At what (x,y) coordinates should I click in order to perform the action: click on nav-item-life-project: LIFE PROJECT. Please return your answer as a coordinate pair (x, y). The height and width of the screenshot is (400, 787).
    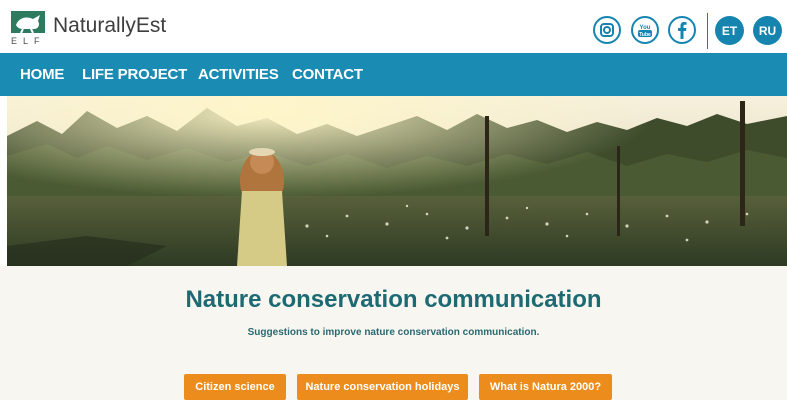
    Looking at the image, I should click on (134, 74).